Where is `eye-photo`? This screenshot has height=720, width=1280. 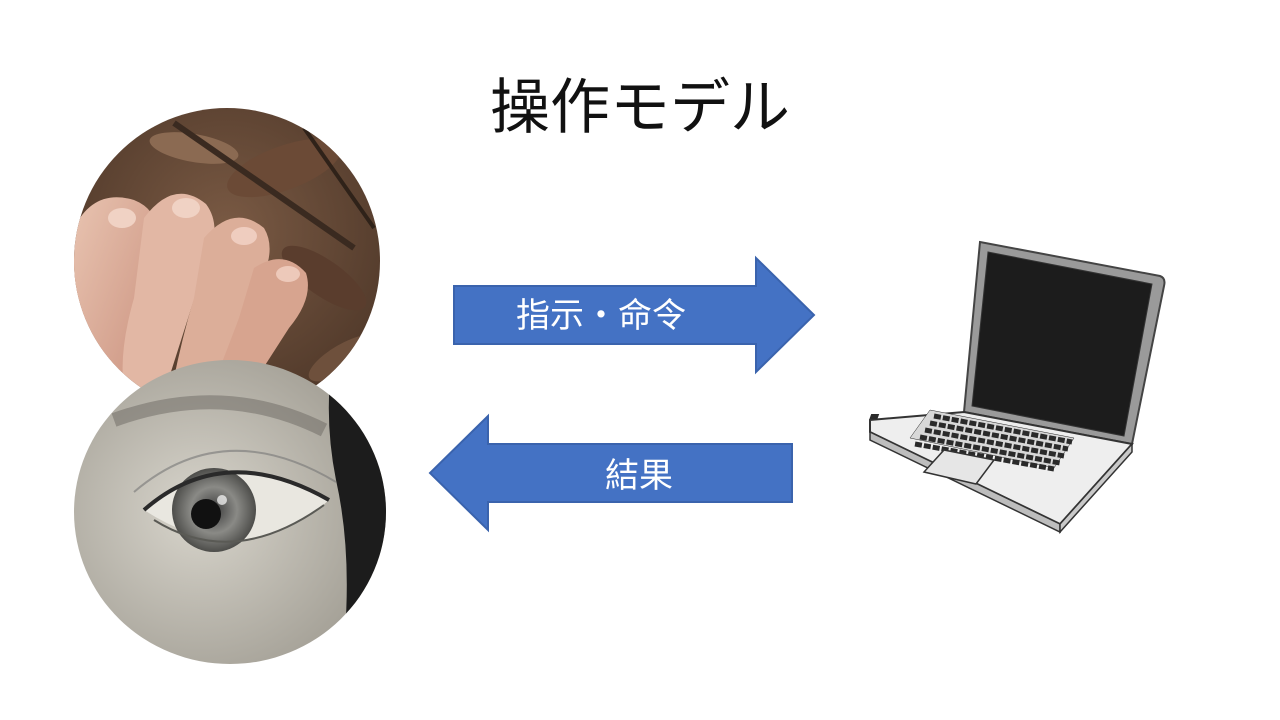
eye-photo is located at coordinates (230, 512).